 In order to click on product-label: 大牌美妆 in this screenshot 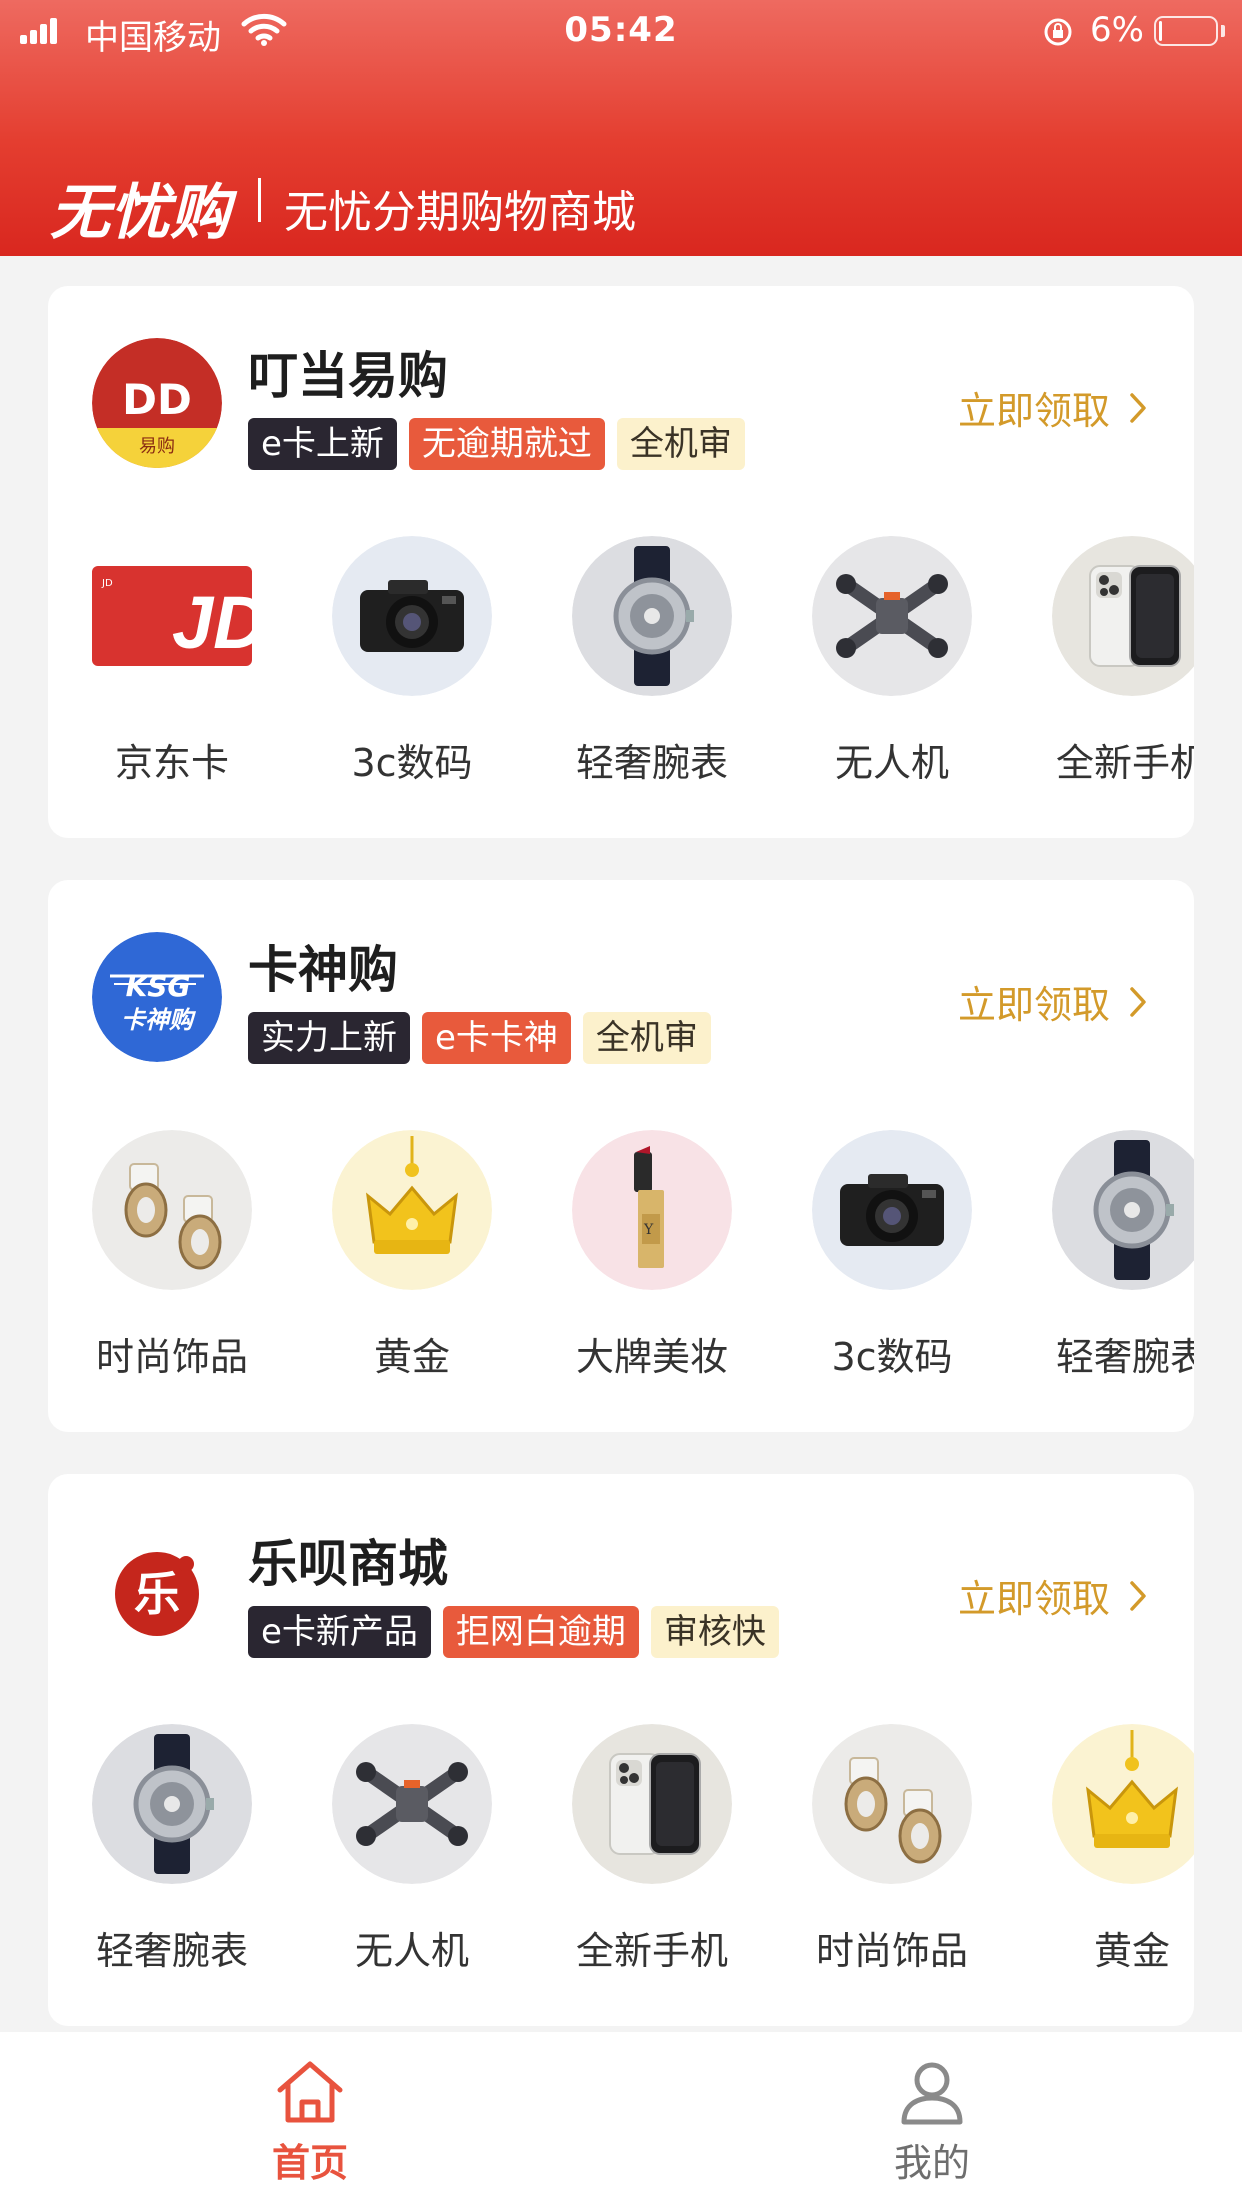, I will do `click(651, 1357)`.